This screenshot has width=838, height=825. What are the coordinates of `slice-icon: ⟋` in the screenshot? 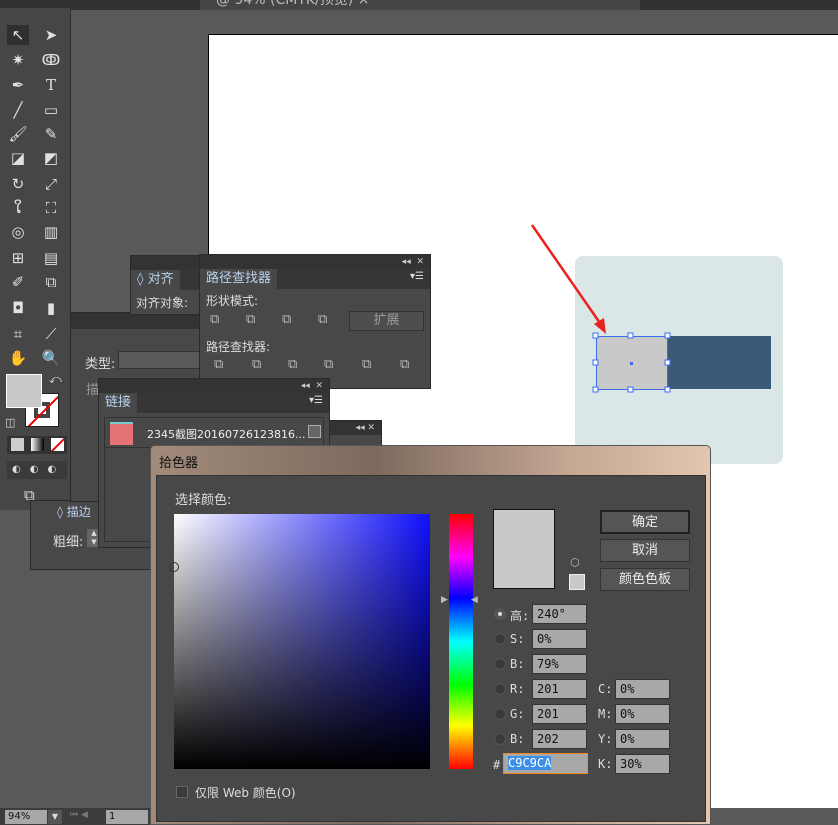 It's located at (51, 334).